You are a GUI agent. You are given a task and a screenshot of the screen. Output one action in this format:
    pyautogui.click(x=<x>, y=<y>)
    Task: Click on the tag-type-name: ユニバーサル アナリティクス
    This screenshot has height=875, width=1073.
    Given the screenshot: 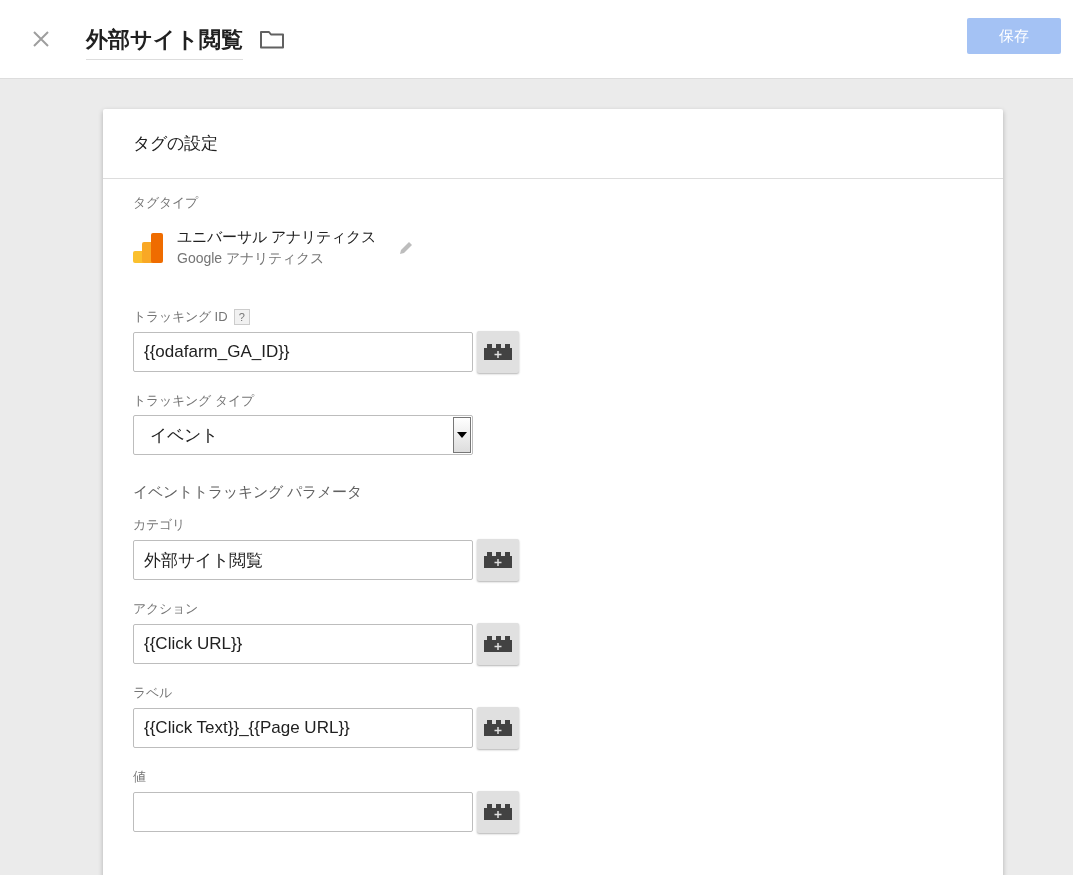 What is the action you would take?
    pyautogui.click(x=277, y=237)
    